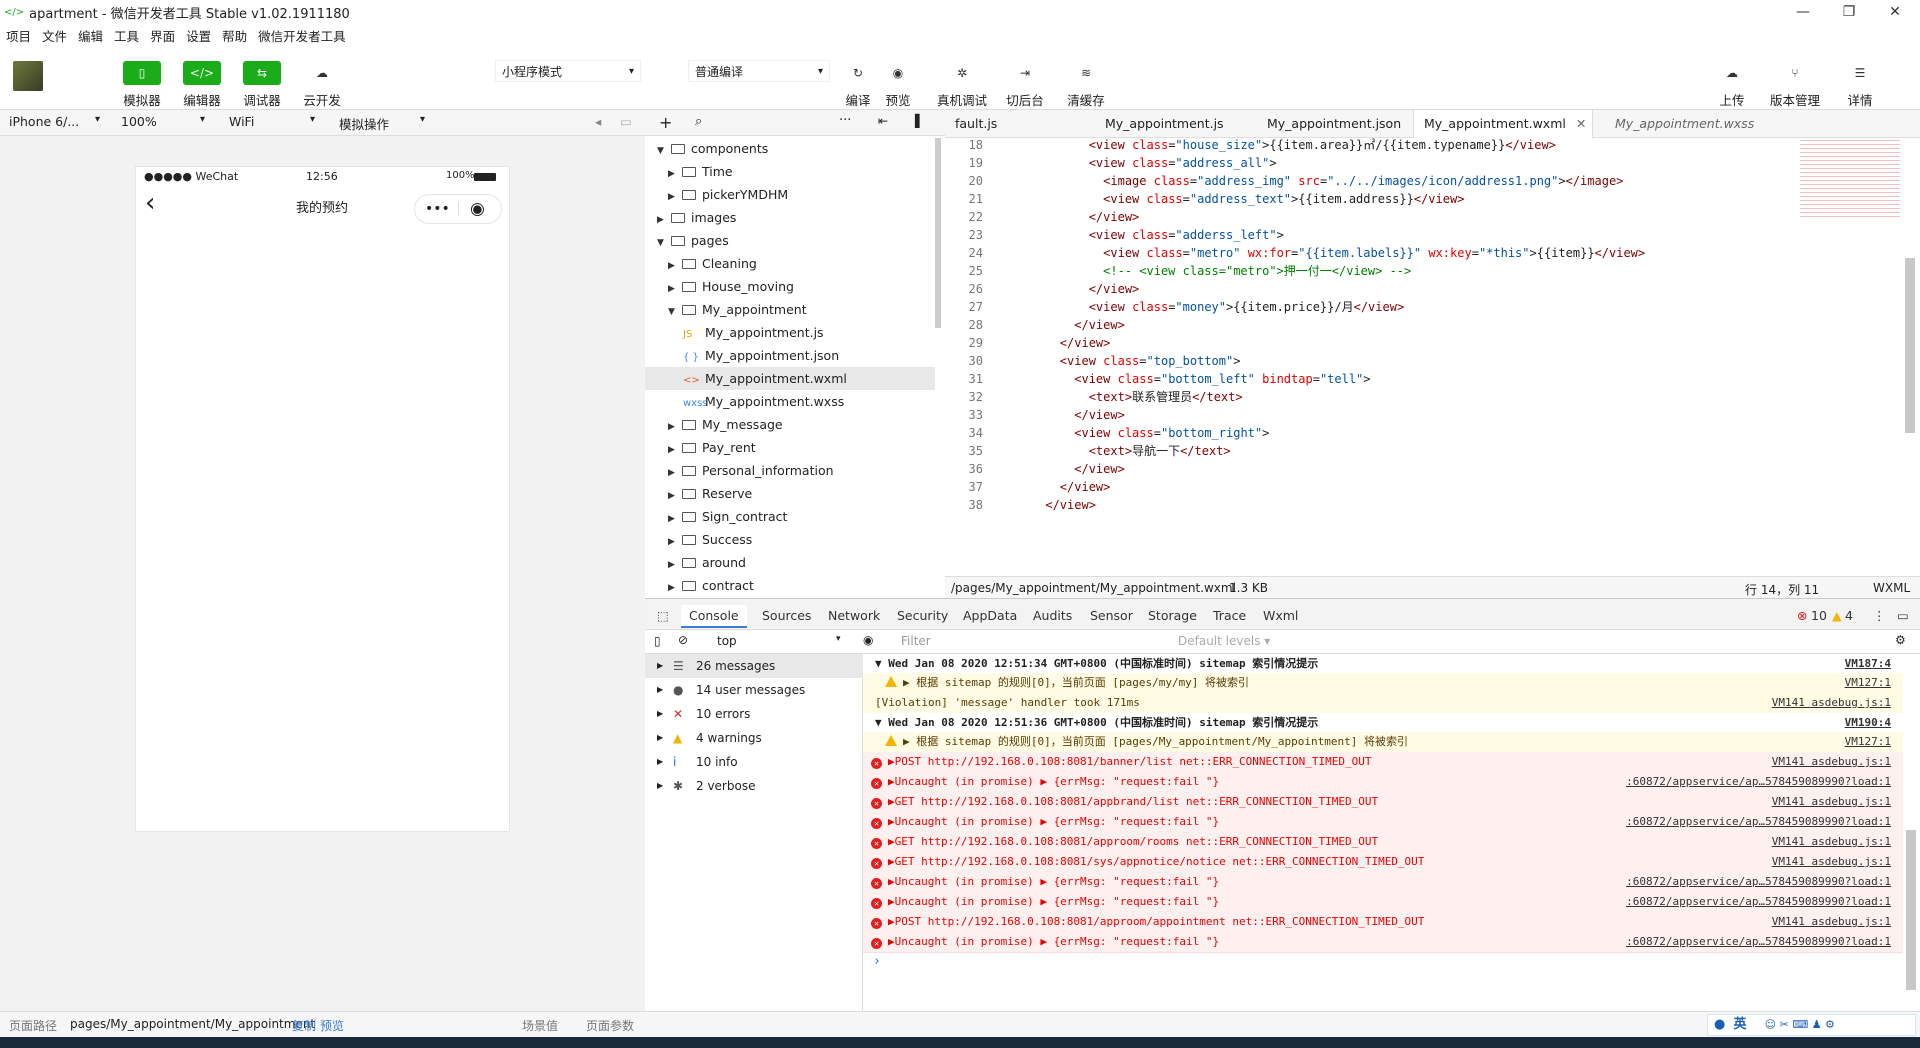 This screenshot has height=1048, width=1920. Describe the element at coordinates (262, 85) in the screenshot. I see `debugger-button: ⇆ 调试器` at that location.